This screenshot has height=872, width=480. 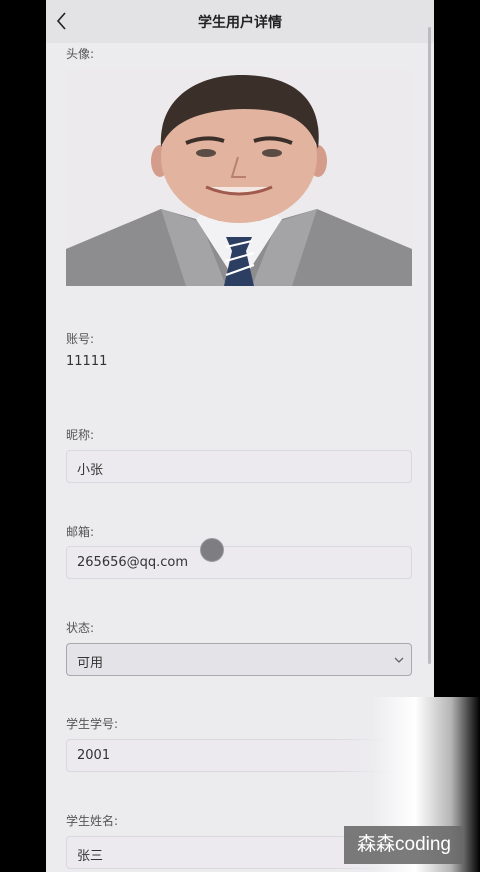 What do you see at coordinates (90, 663) in the screenshot?
I see `status-selected-value: 可用` at bounding box center [90, 663].